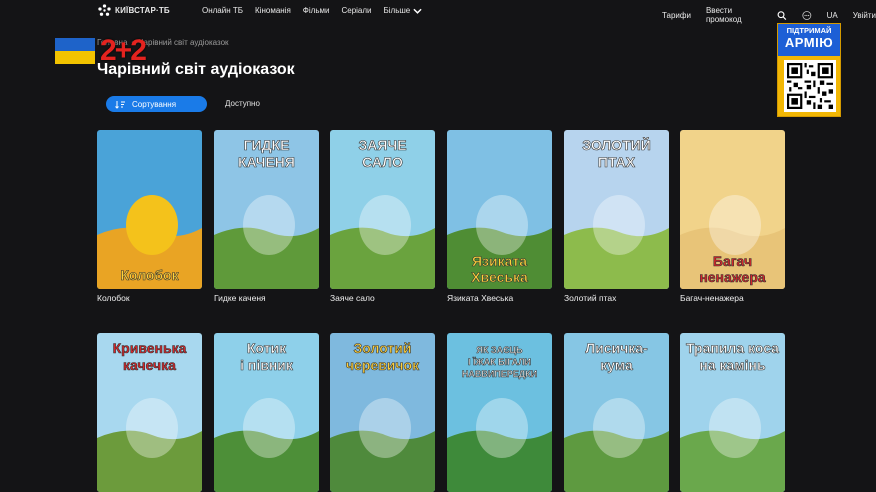 The width and height of the screenshot is (876, 492). What do you see at coordinates (732, 348) in the screenshot?
I see `cover-title-text: Трапила коса` at bounding box center [732, 348].